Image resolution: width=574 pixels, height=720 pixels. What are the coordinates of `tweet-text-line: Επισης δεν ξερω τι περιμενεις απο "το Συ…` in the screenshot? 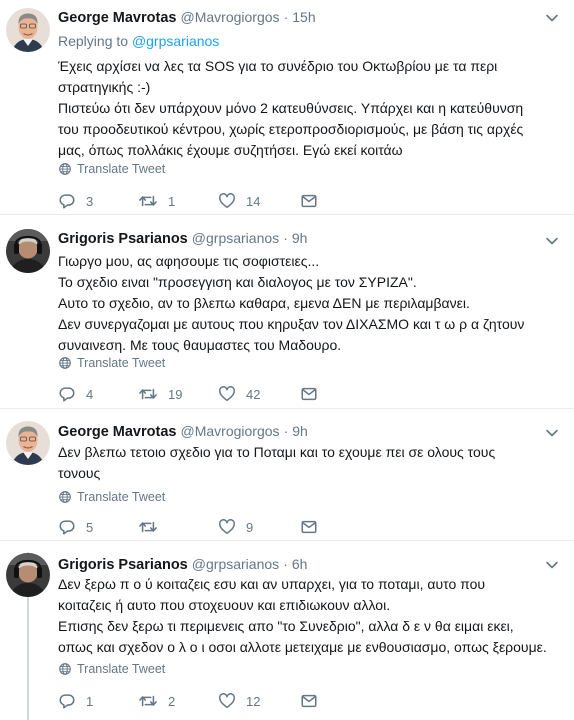 It's located at (286, 626).